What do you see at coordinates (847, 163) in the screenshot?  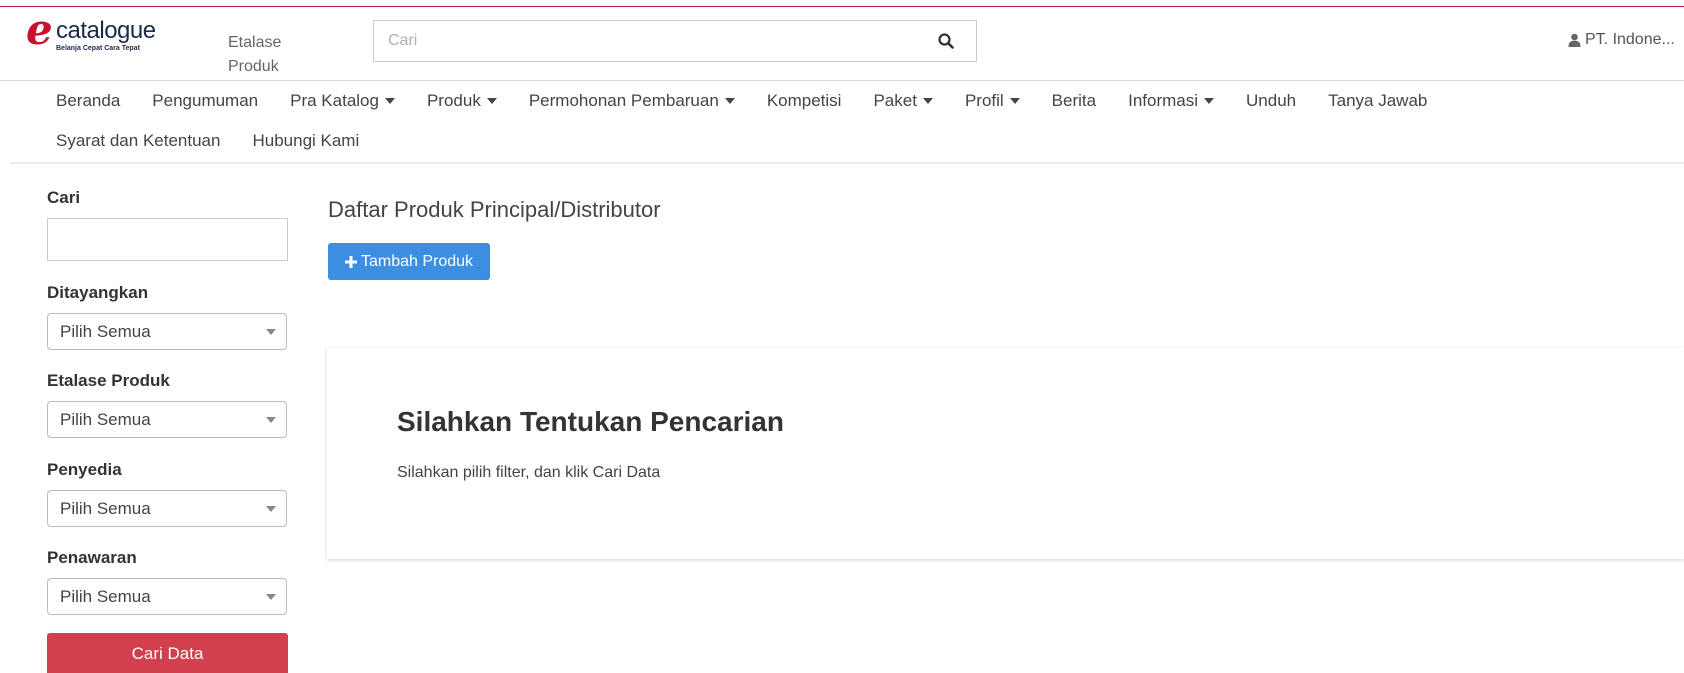 I see `nav-divider` at bounding box center [847, 163].